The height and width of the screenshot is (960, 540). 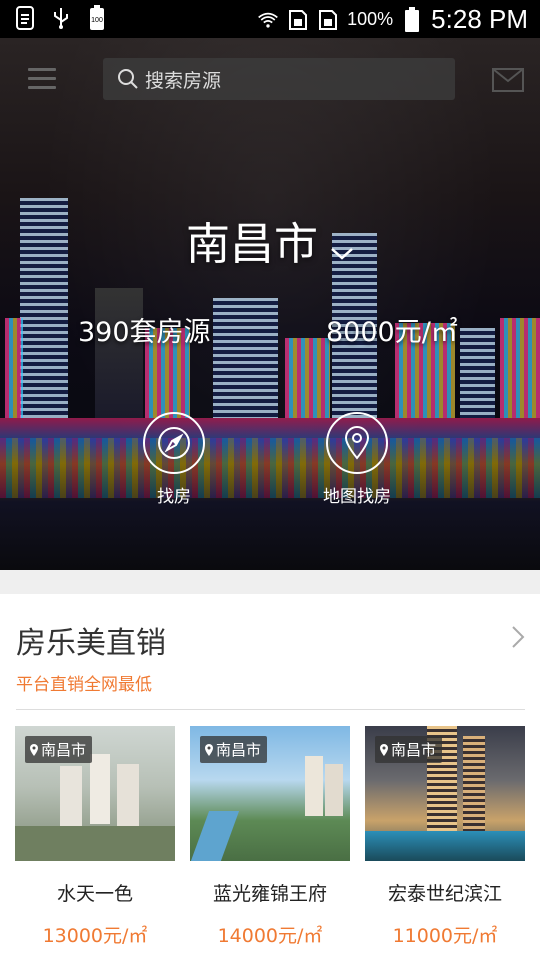 What do you see at coordinates (61, 18) in the screenshot?
I see `usb-icon` at bounding box center [61, 18].